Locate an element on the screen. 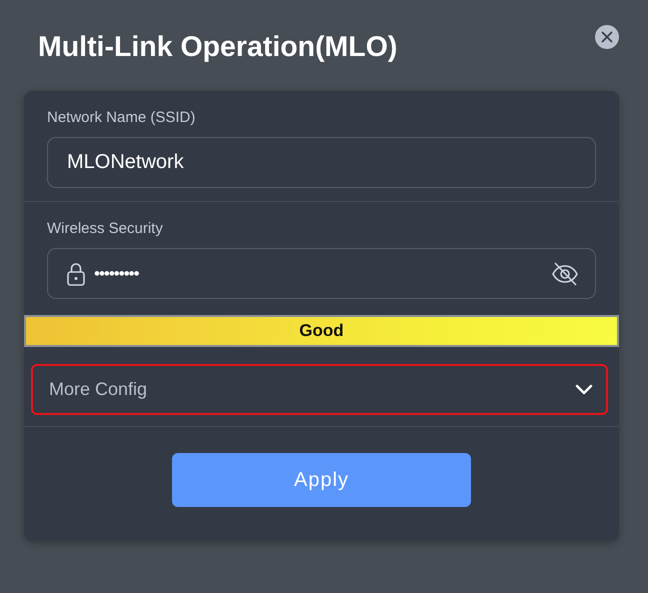  close-button is located at coordinates (607, 37).